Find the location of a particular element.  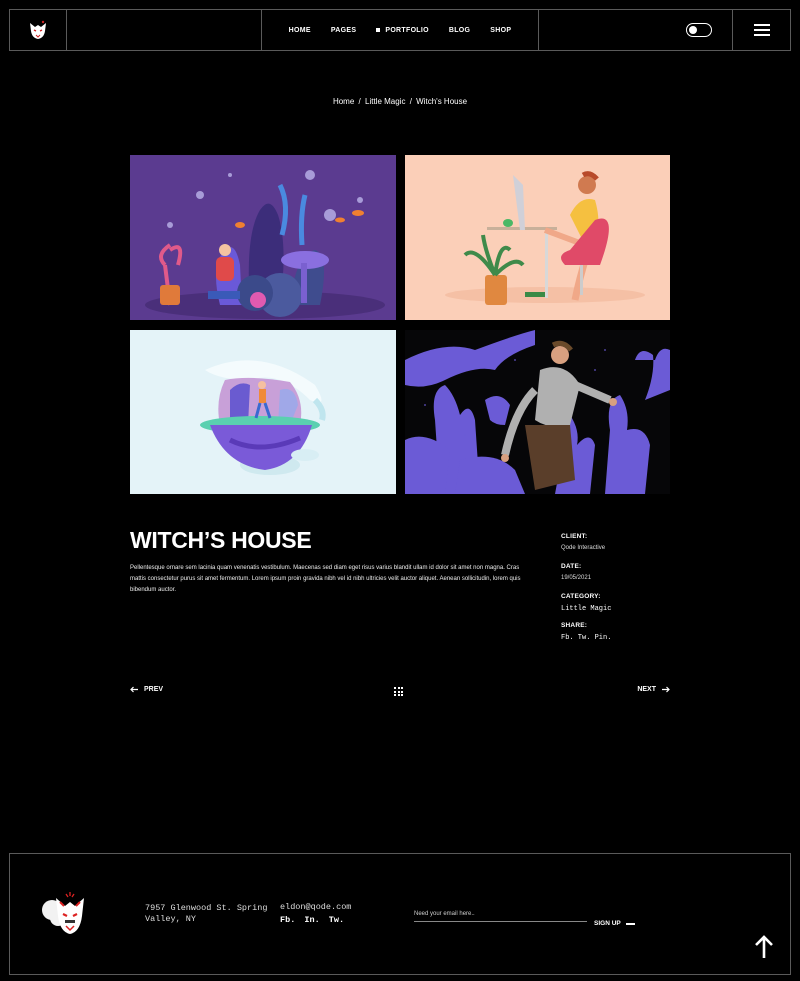

meta-date: DATE: 19/05/2021 is located at coordinates (576, 572).